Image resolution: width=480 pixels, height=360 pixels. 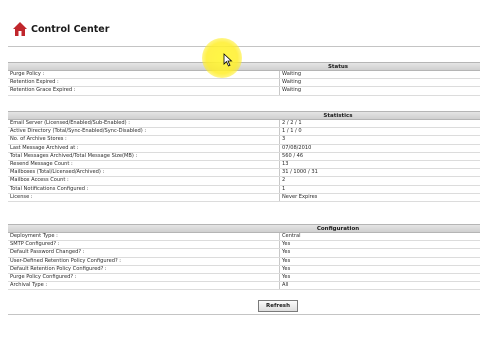 I want to click on row-label: License :, so click(x=144, y=197).